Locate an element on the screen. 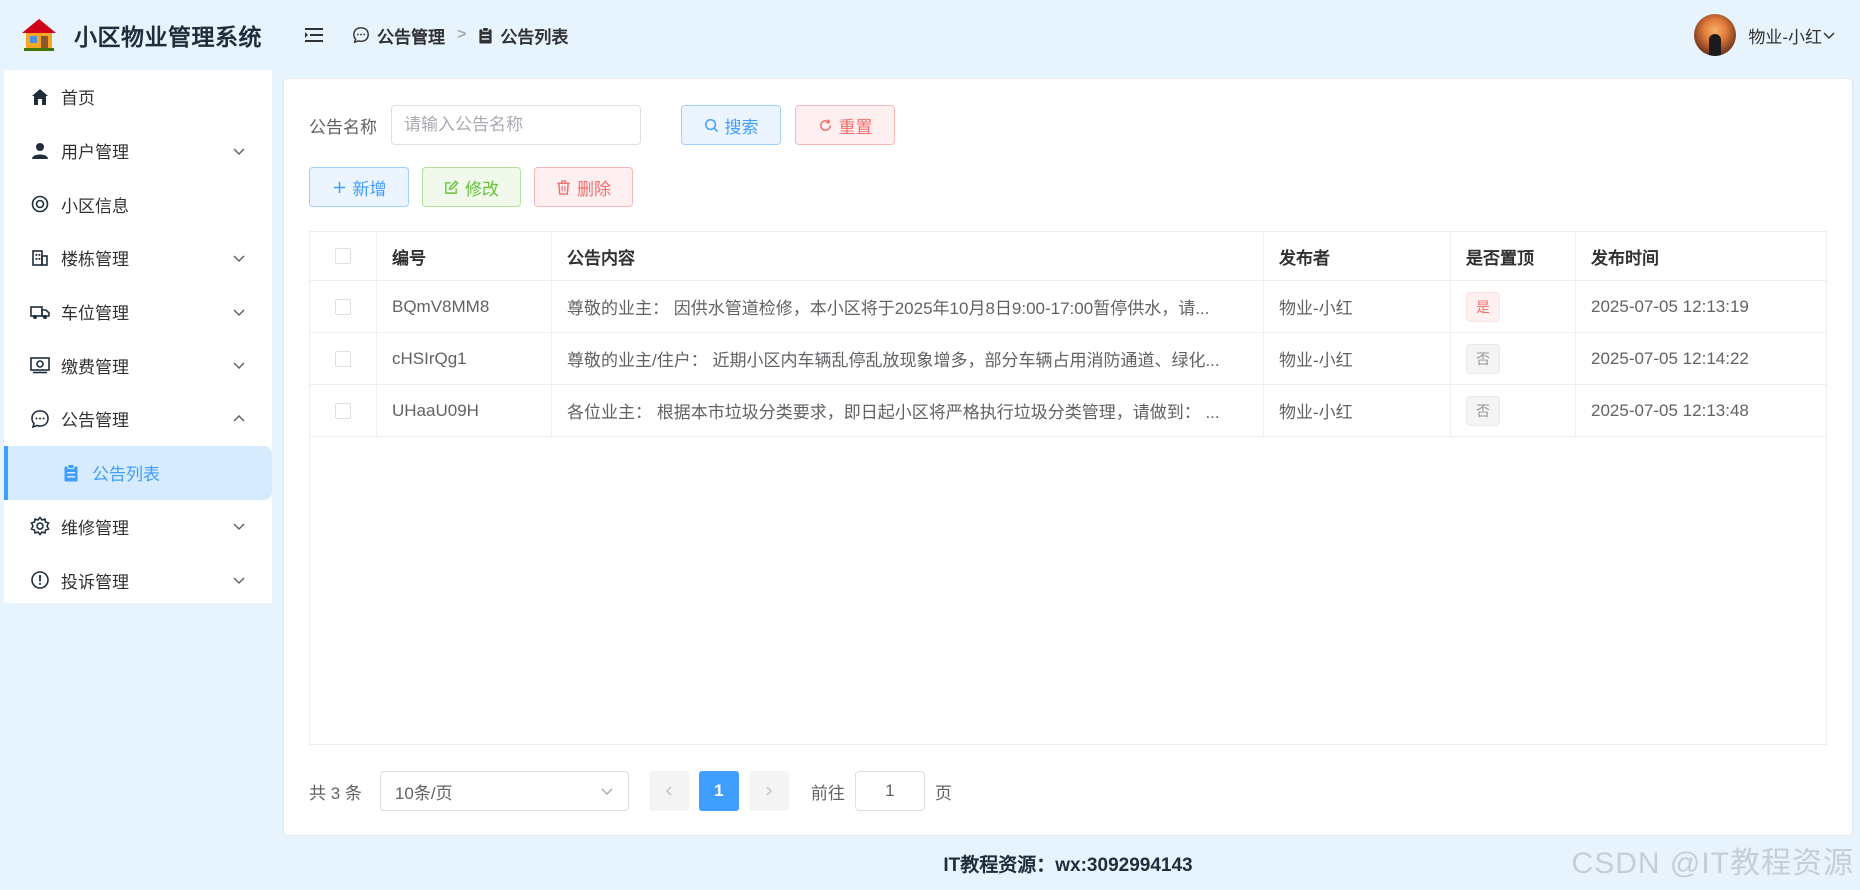 The image size is (1860, 890). lifebuoy-icon is located at coordinates (40, 204).